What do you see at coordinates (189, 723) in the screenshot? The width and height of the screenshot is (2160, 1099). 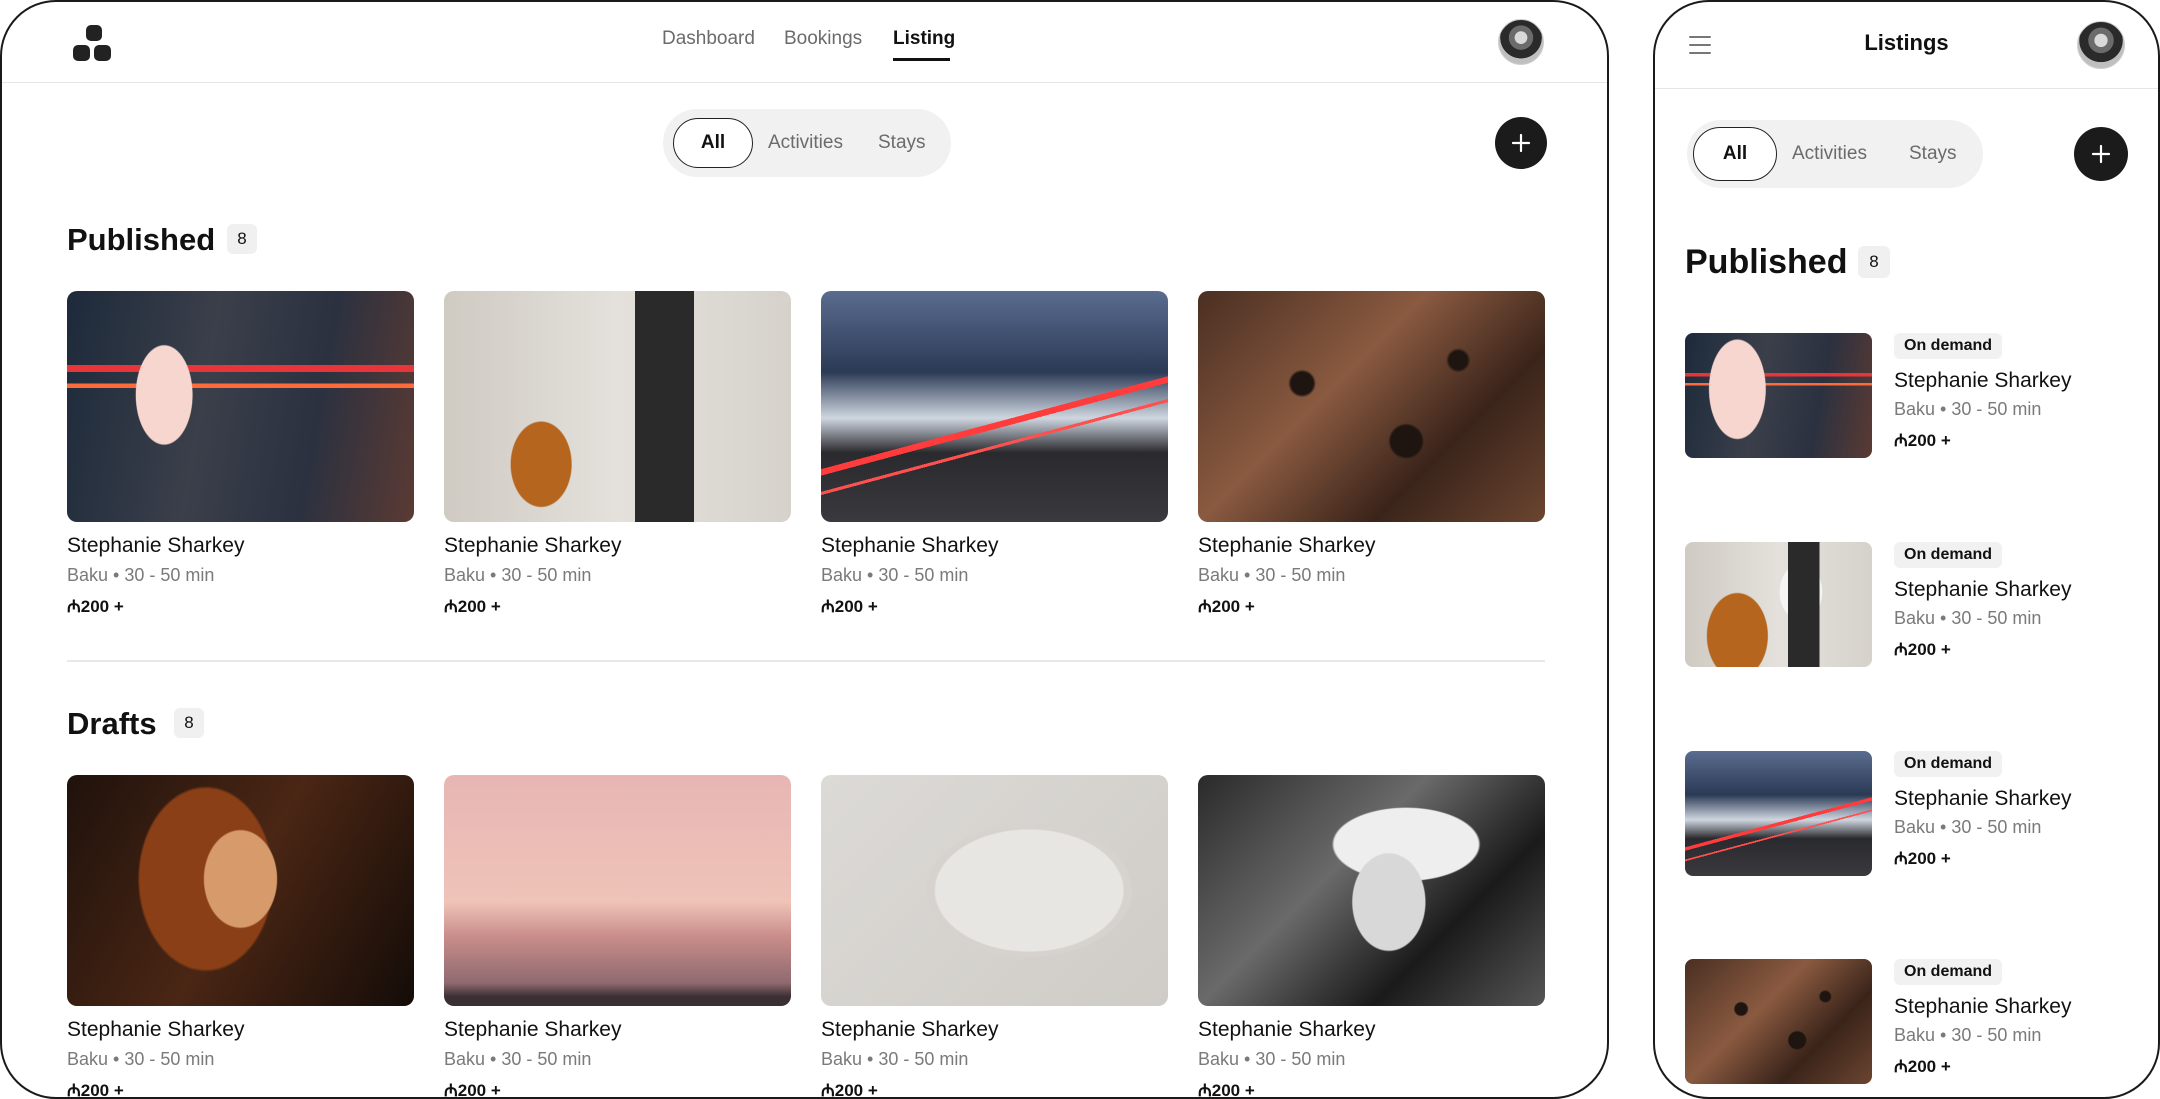 I see `drafts-count-badge: 8` at bounding box center [189, 723].